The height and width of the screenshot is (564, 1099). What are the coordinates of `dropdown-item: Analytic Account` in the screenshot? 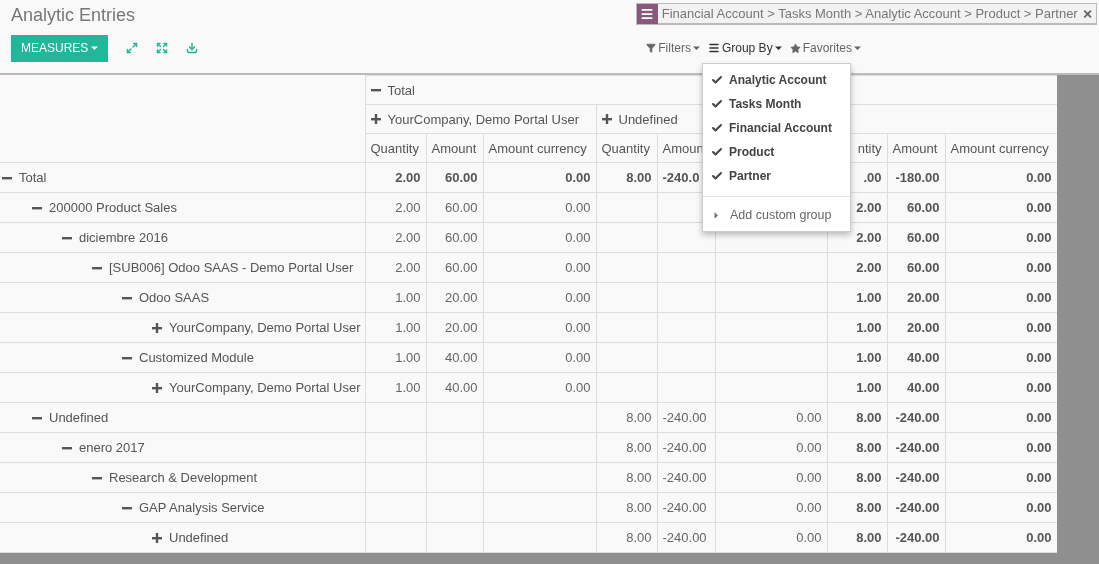 It's located at (776, 80).